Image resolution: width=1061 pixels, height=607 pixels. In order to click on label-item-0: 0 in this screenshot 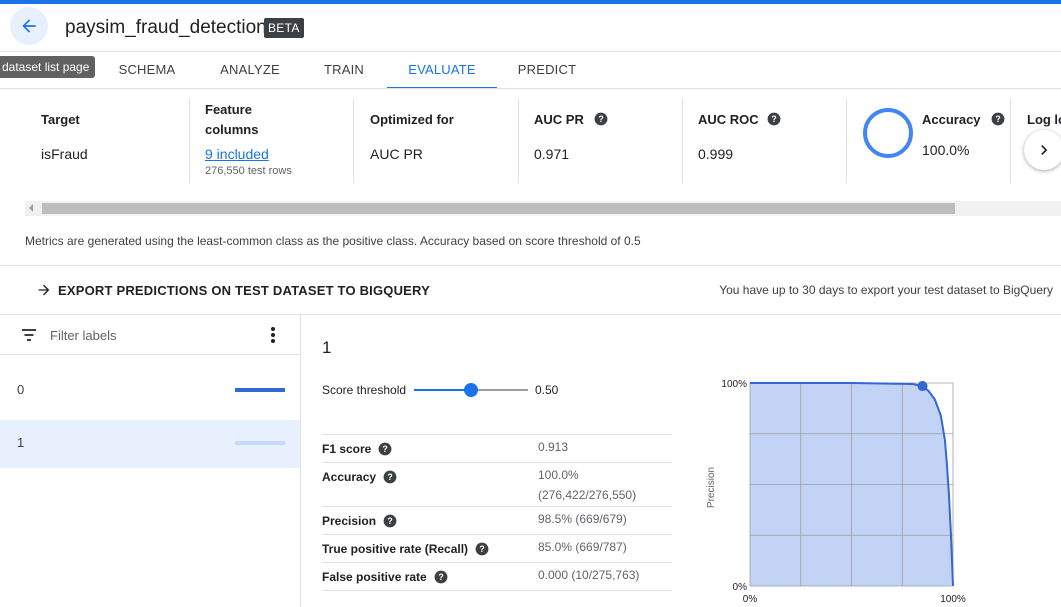, I will do `click(150, 391)`.